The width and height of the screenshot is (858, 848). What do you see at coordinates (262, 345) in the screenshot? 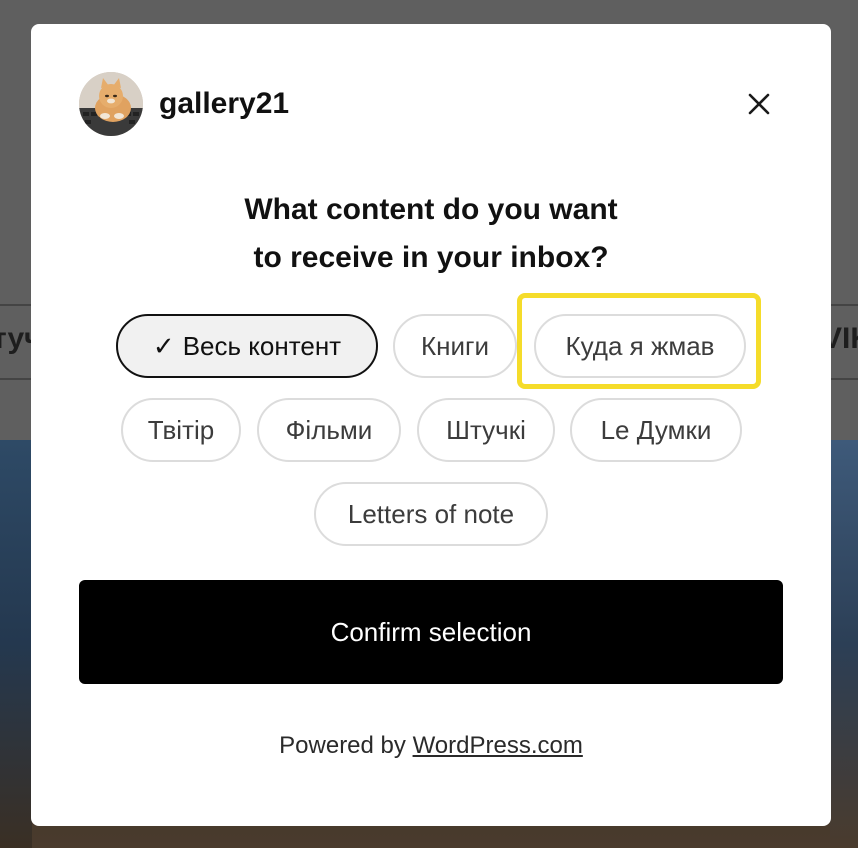
I see `chip-label: Весь контент` at bounding box center [262, 345].